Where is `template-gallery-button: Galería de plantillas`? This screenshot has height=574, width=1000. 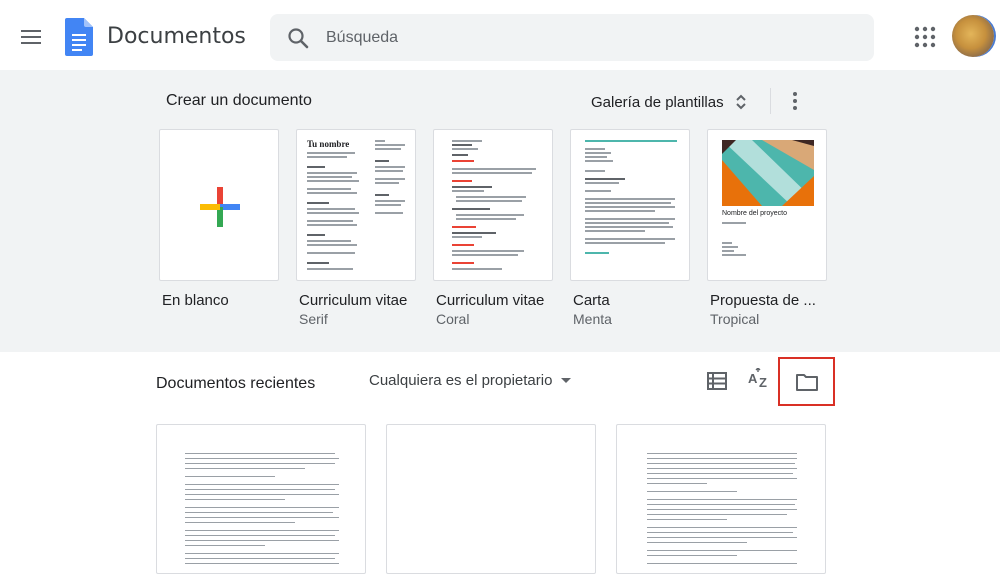 template-gallery-button: Galería de plantillas is located at coordinates (668, 102).